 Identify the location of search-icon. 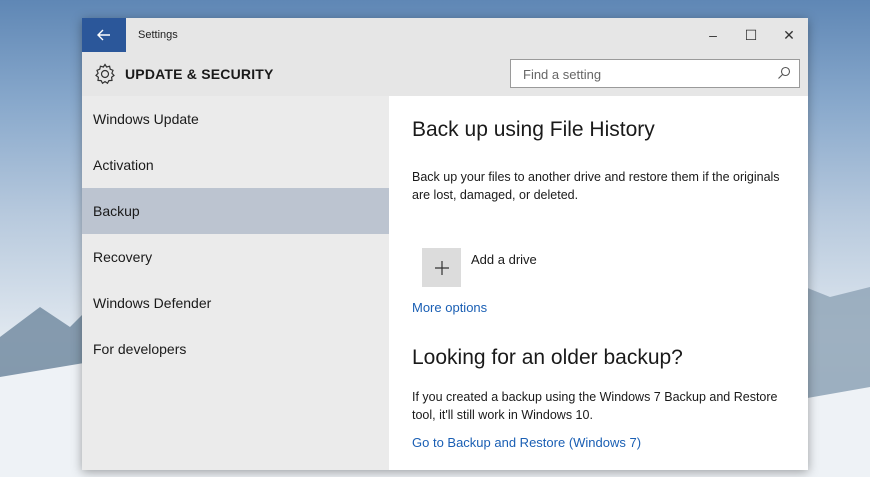
(784, 73).